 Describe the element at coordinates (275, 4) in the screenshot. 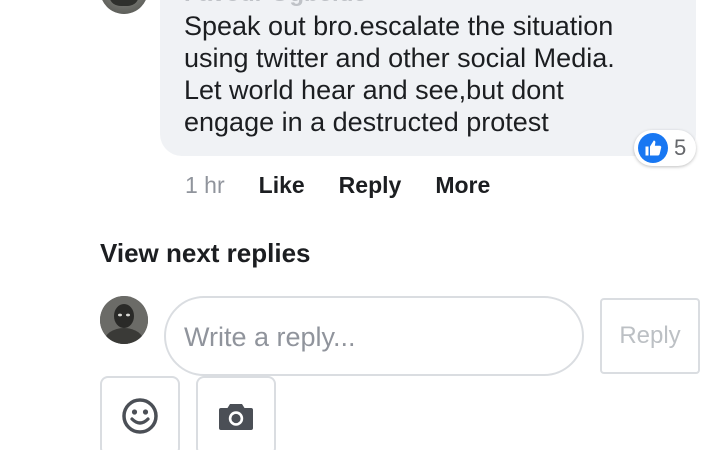

I see `comment-author: Favour Ogbeide` at that location.